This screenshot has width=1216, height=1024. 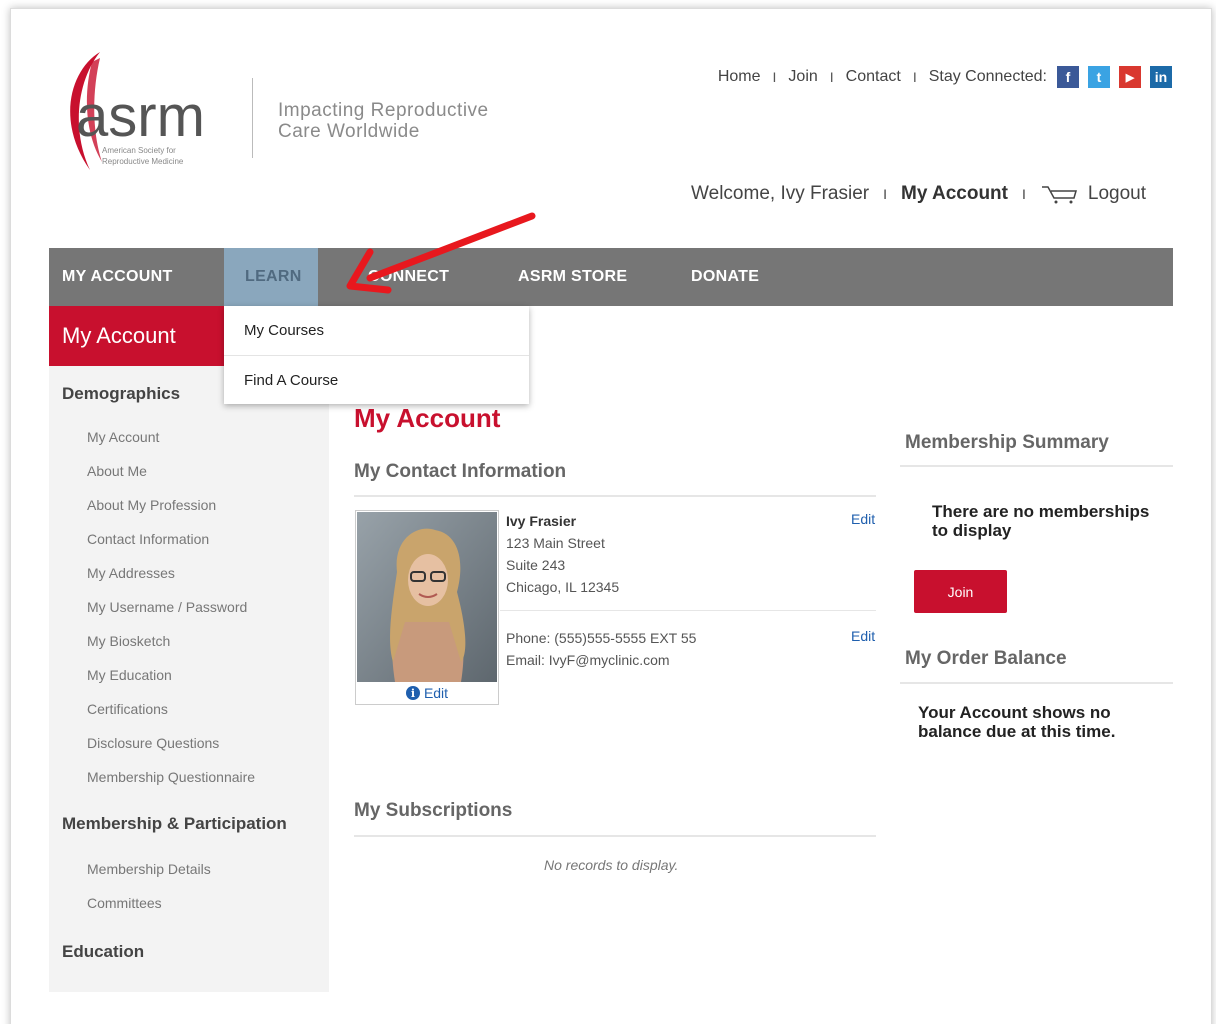 I want to click on cart-icon, so click(x=1059, y=194).